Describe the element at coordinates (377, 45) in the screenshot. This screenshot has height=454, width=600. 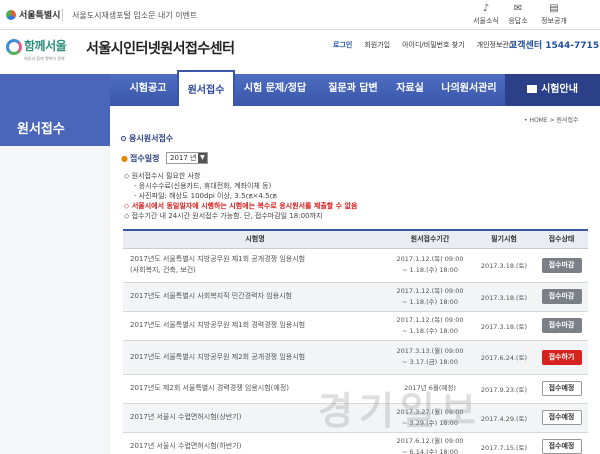
I see `signup-link: 회원가입` at that location.